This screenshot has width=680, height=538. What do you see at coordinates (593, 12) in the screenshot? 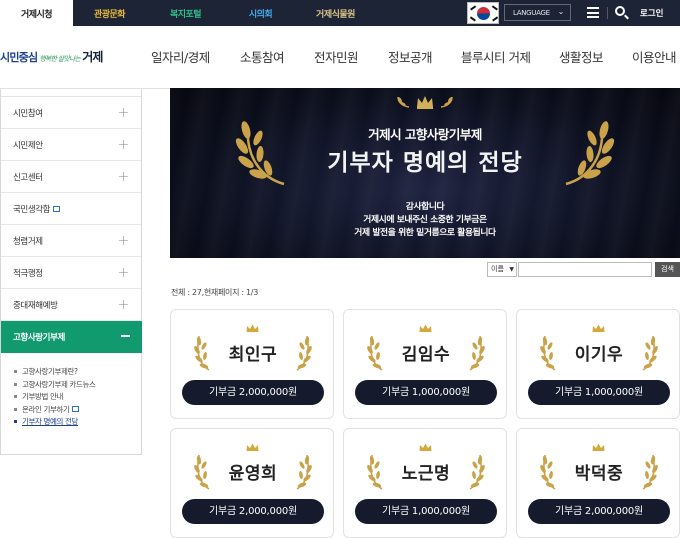
I see `menu-icon` at bounding box center [593, 12].